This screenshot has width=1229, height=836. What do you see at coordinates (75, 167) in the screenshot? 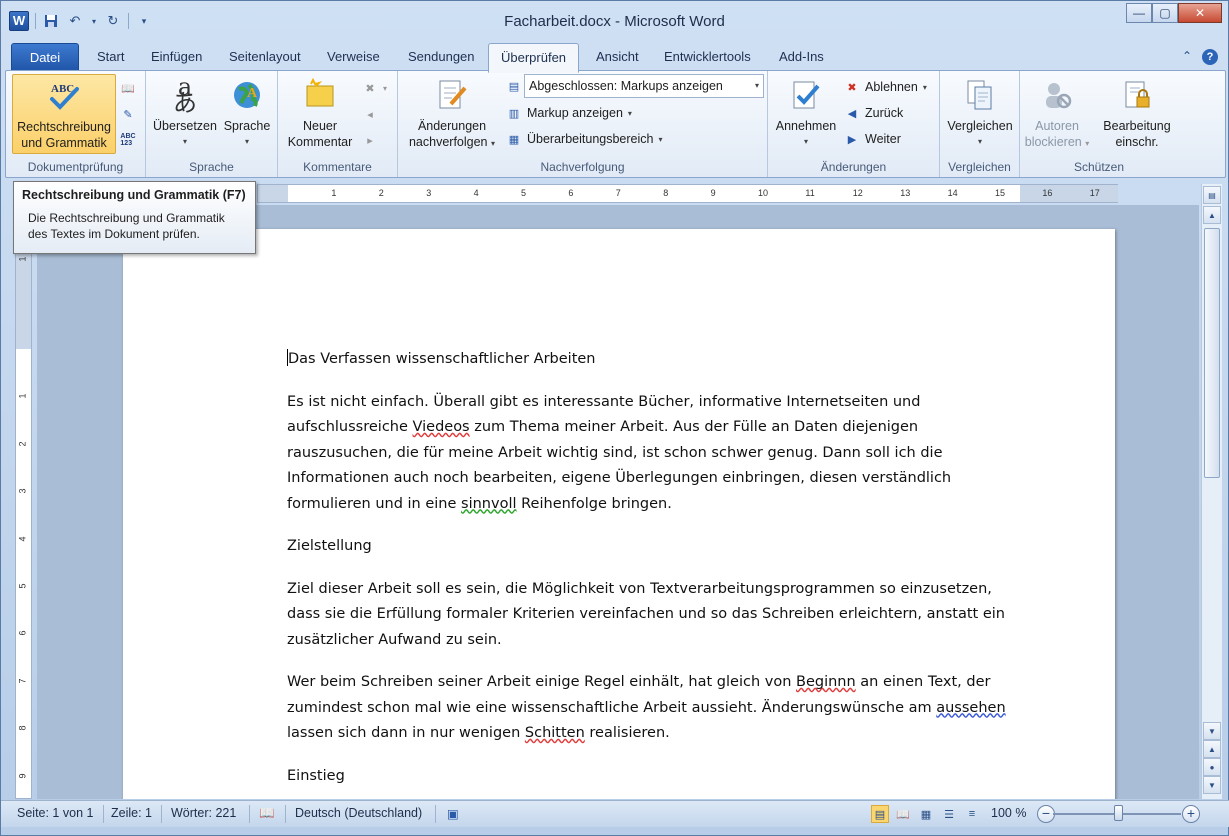
I see `group-label-proofing: Dokumentprüfung` at bounding box center [75, 167].